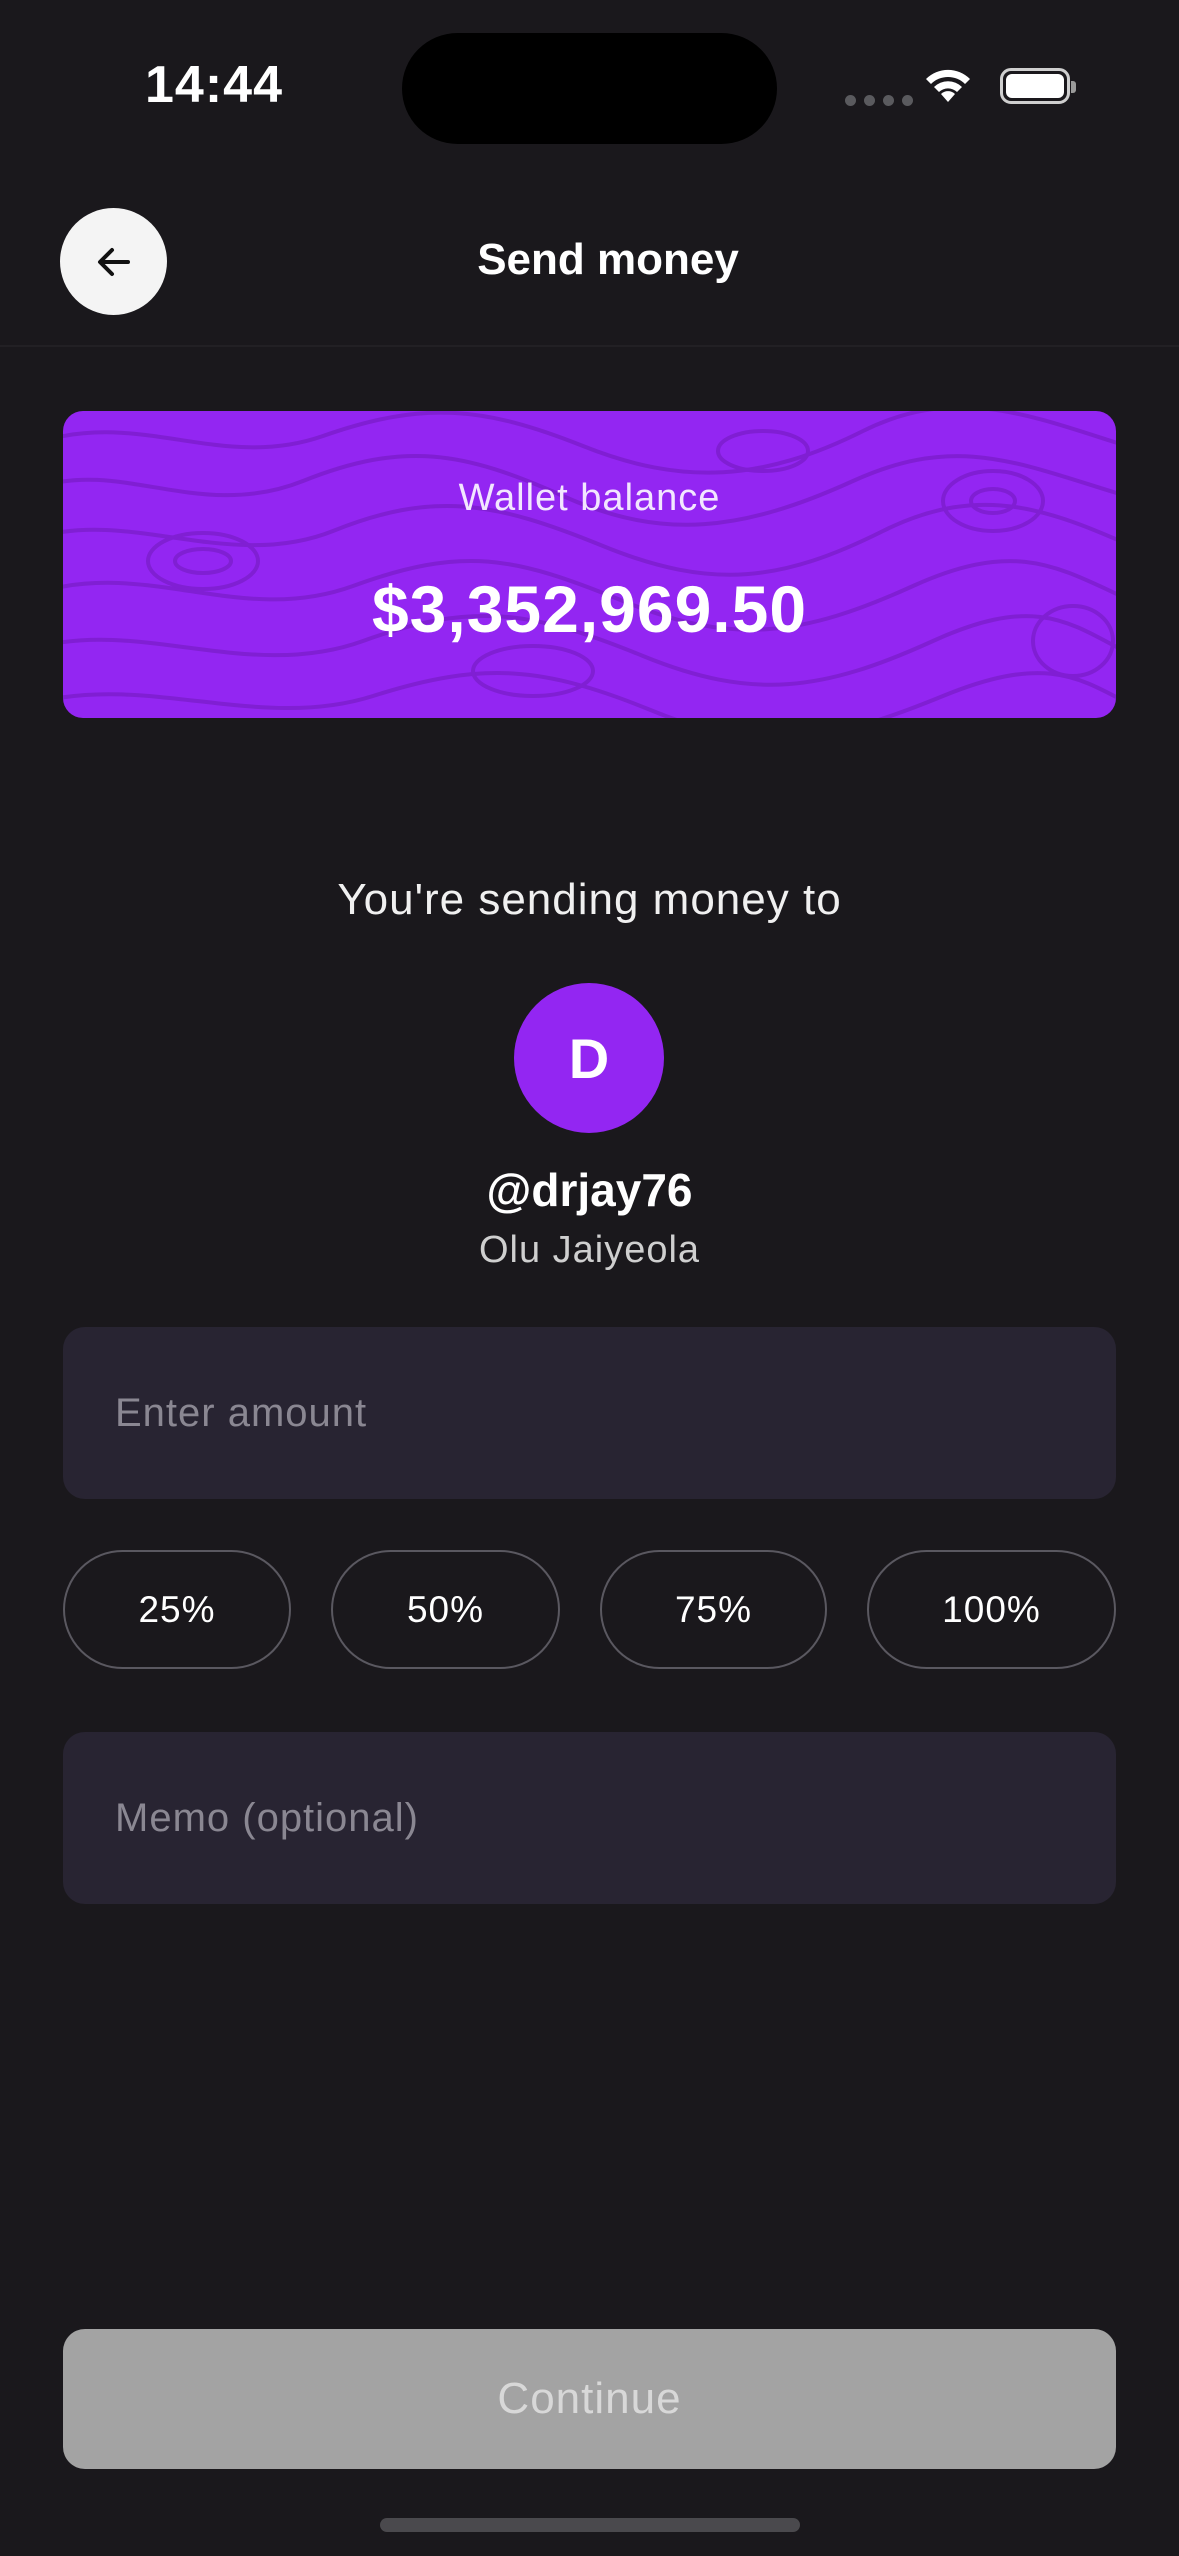 The image size is (1179, 2556). What do you see at coordinates (589, 2399) in the screenshot?
I see `continue-button: Continue` at bounding box center [589, 2399].